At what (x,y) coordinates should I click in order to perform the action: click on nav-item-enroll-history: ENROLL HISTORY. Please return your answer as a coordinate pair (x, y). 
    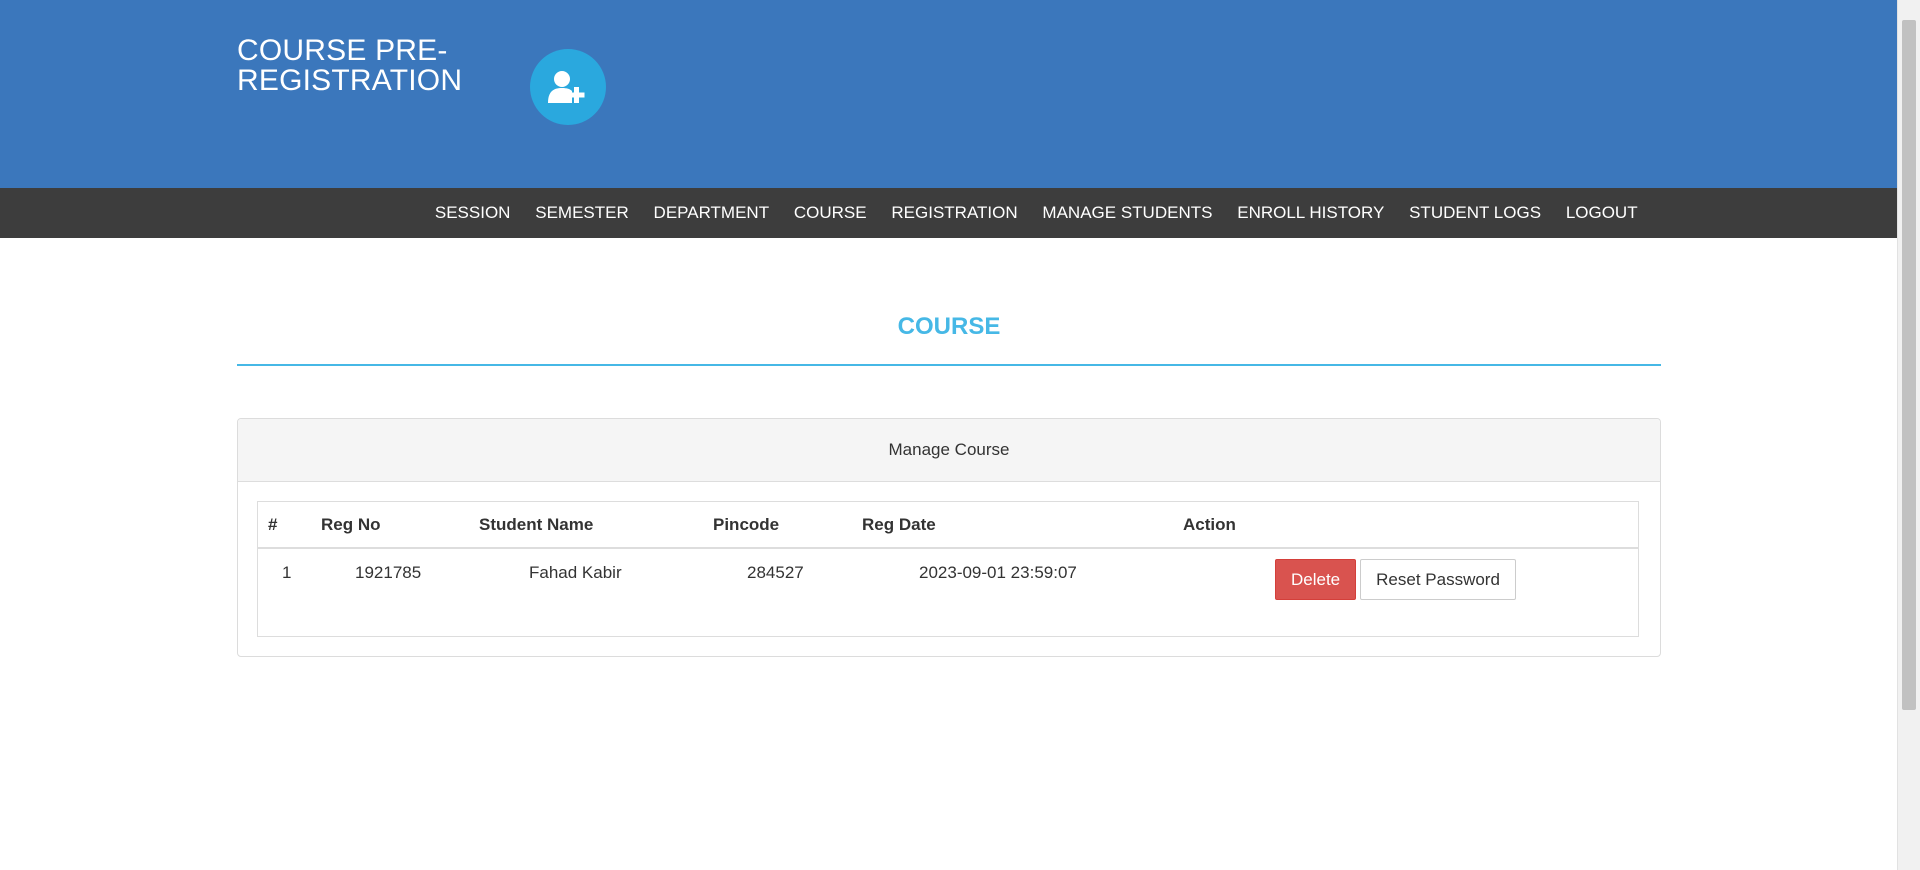
    Looking at the image, I should click on (1311, 213).